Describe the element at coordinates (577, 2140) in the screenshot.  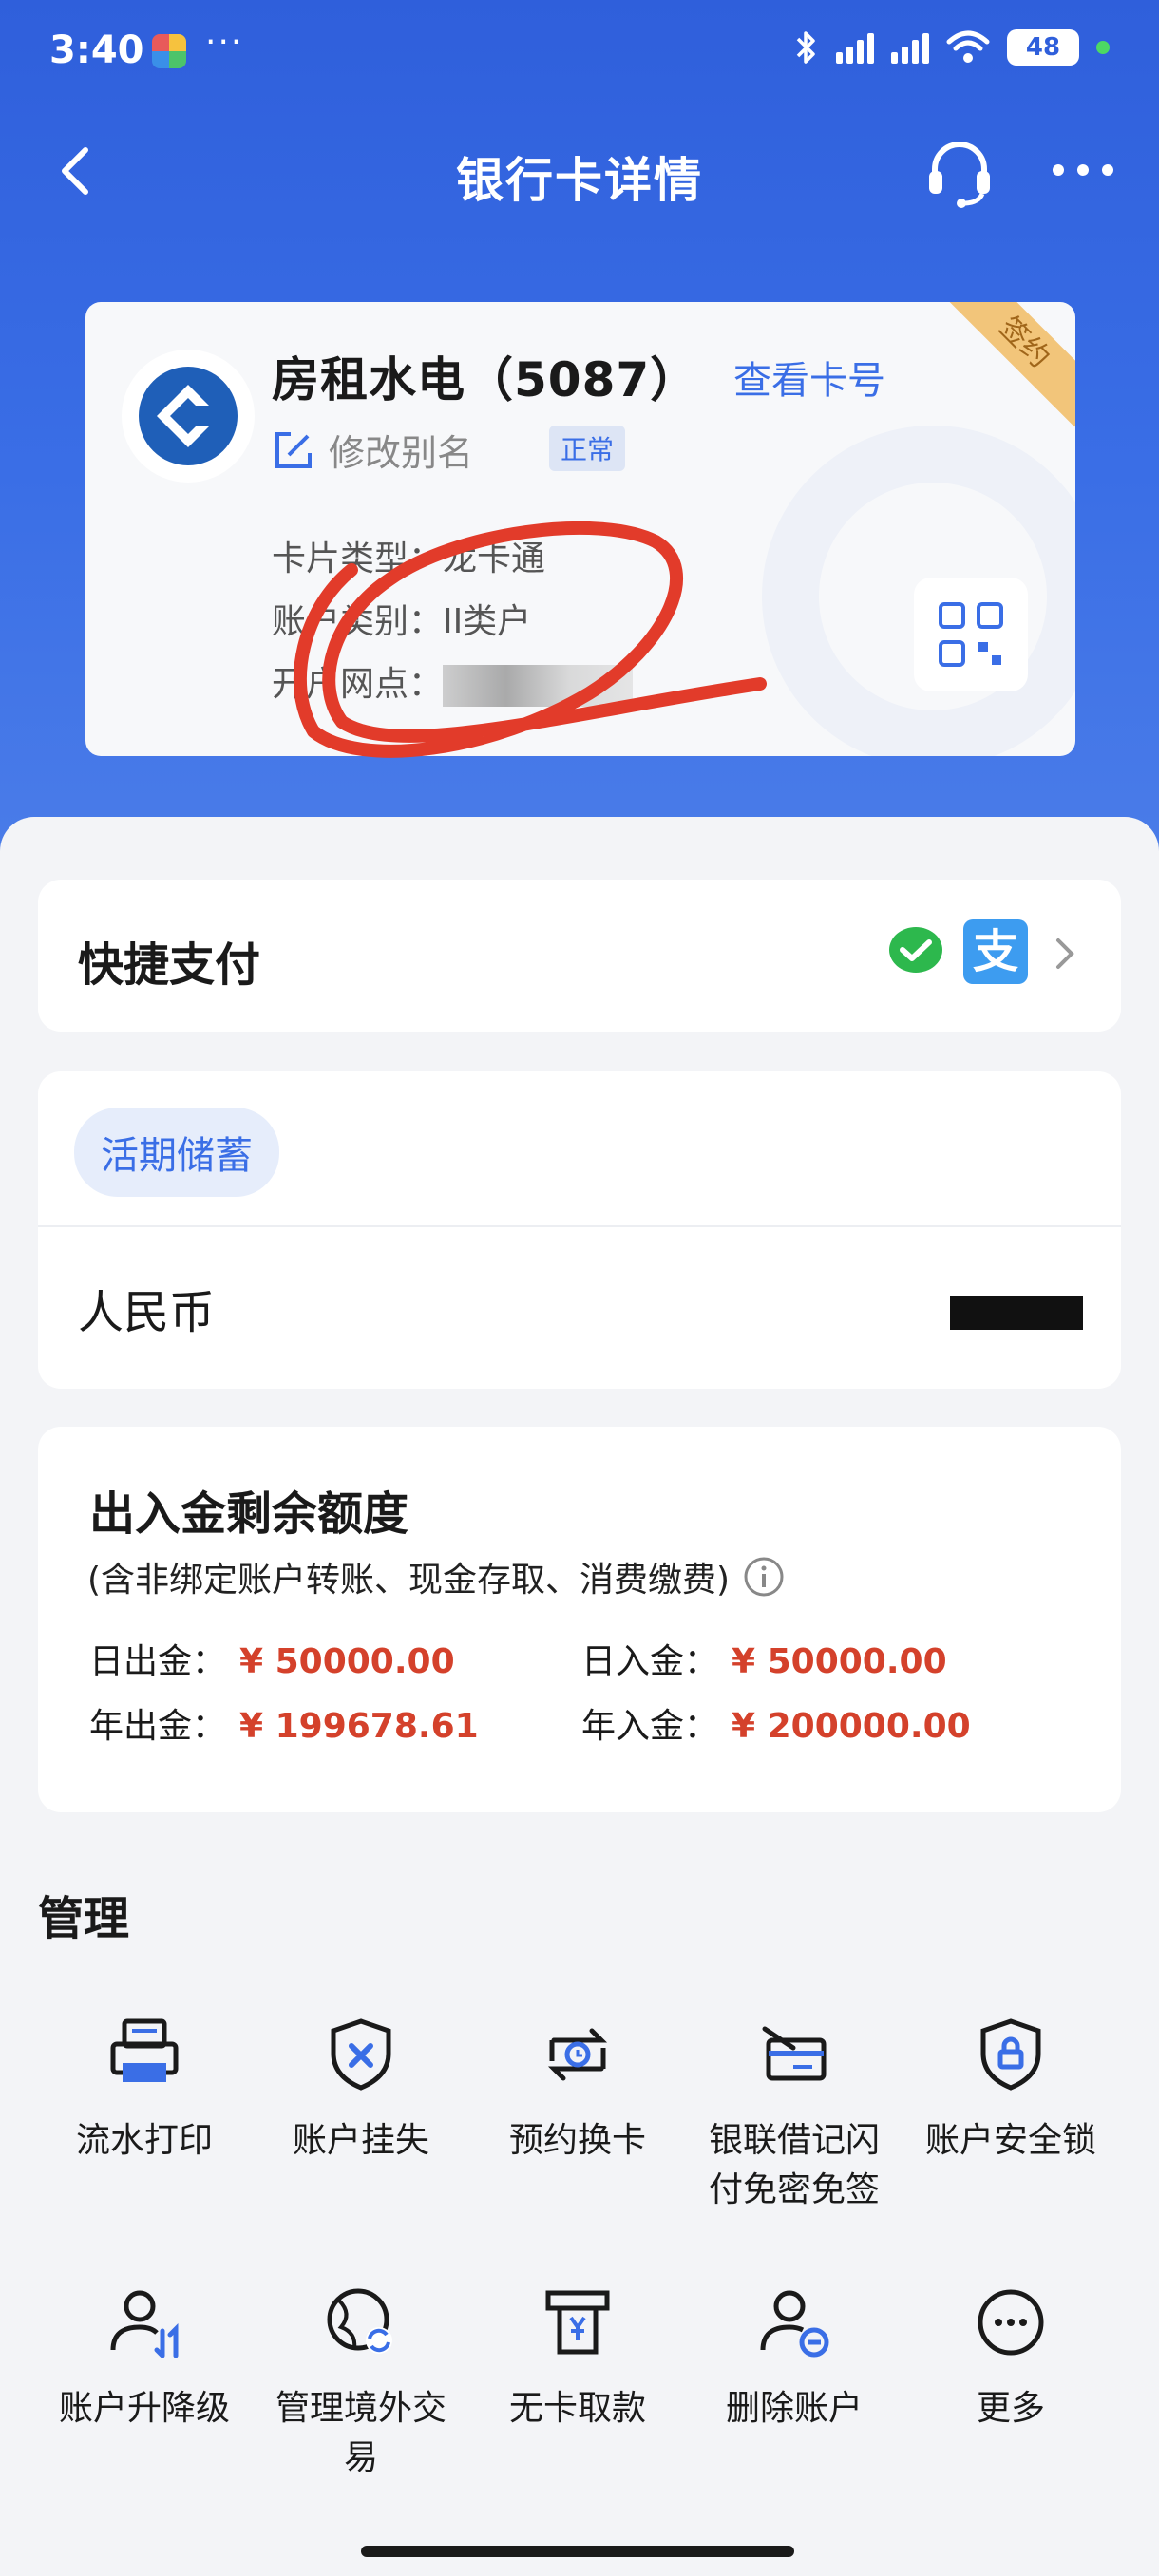
I see `grid-label: 预约换卡` at that location.